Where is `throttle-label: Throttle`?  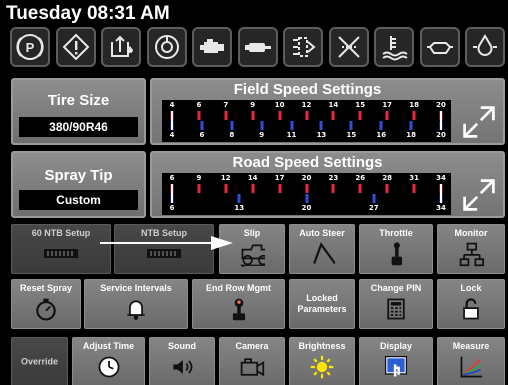
throttle-label: Throttle is located at coordinates (396, 233).